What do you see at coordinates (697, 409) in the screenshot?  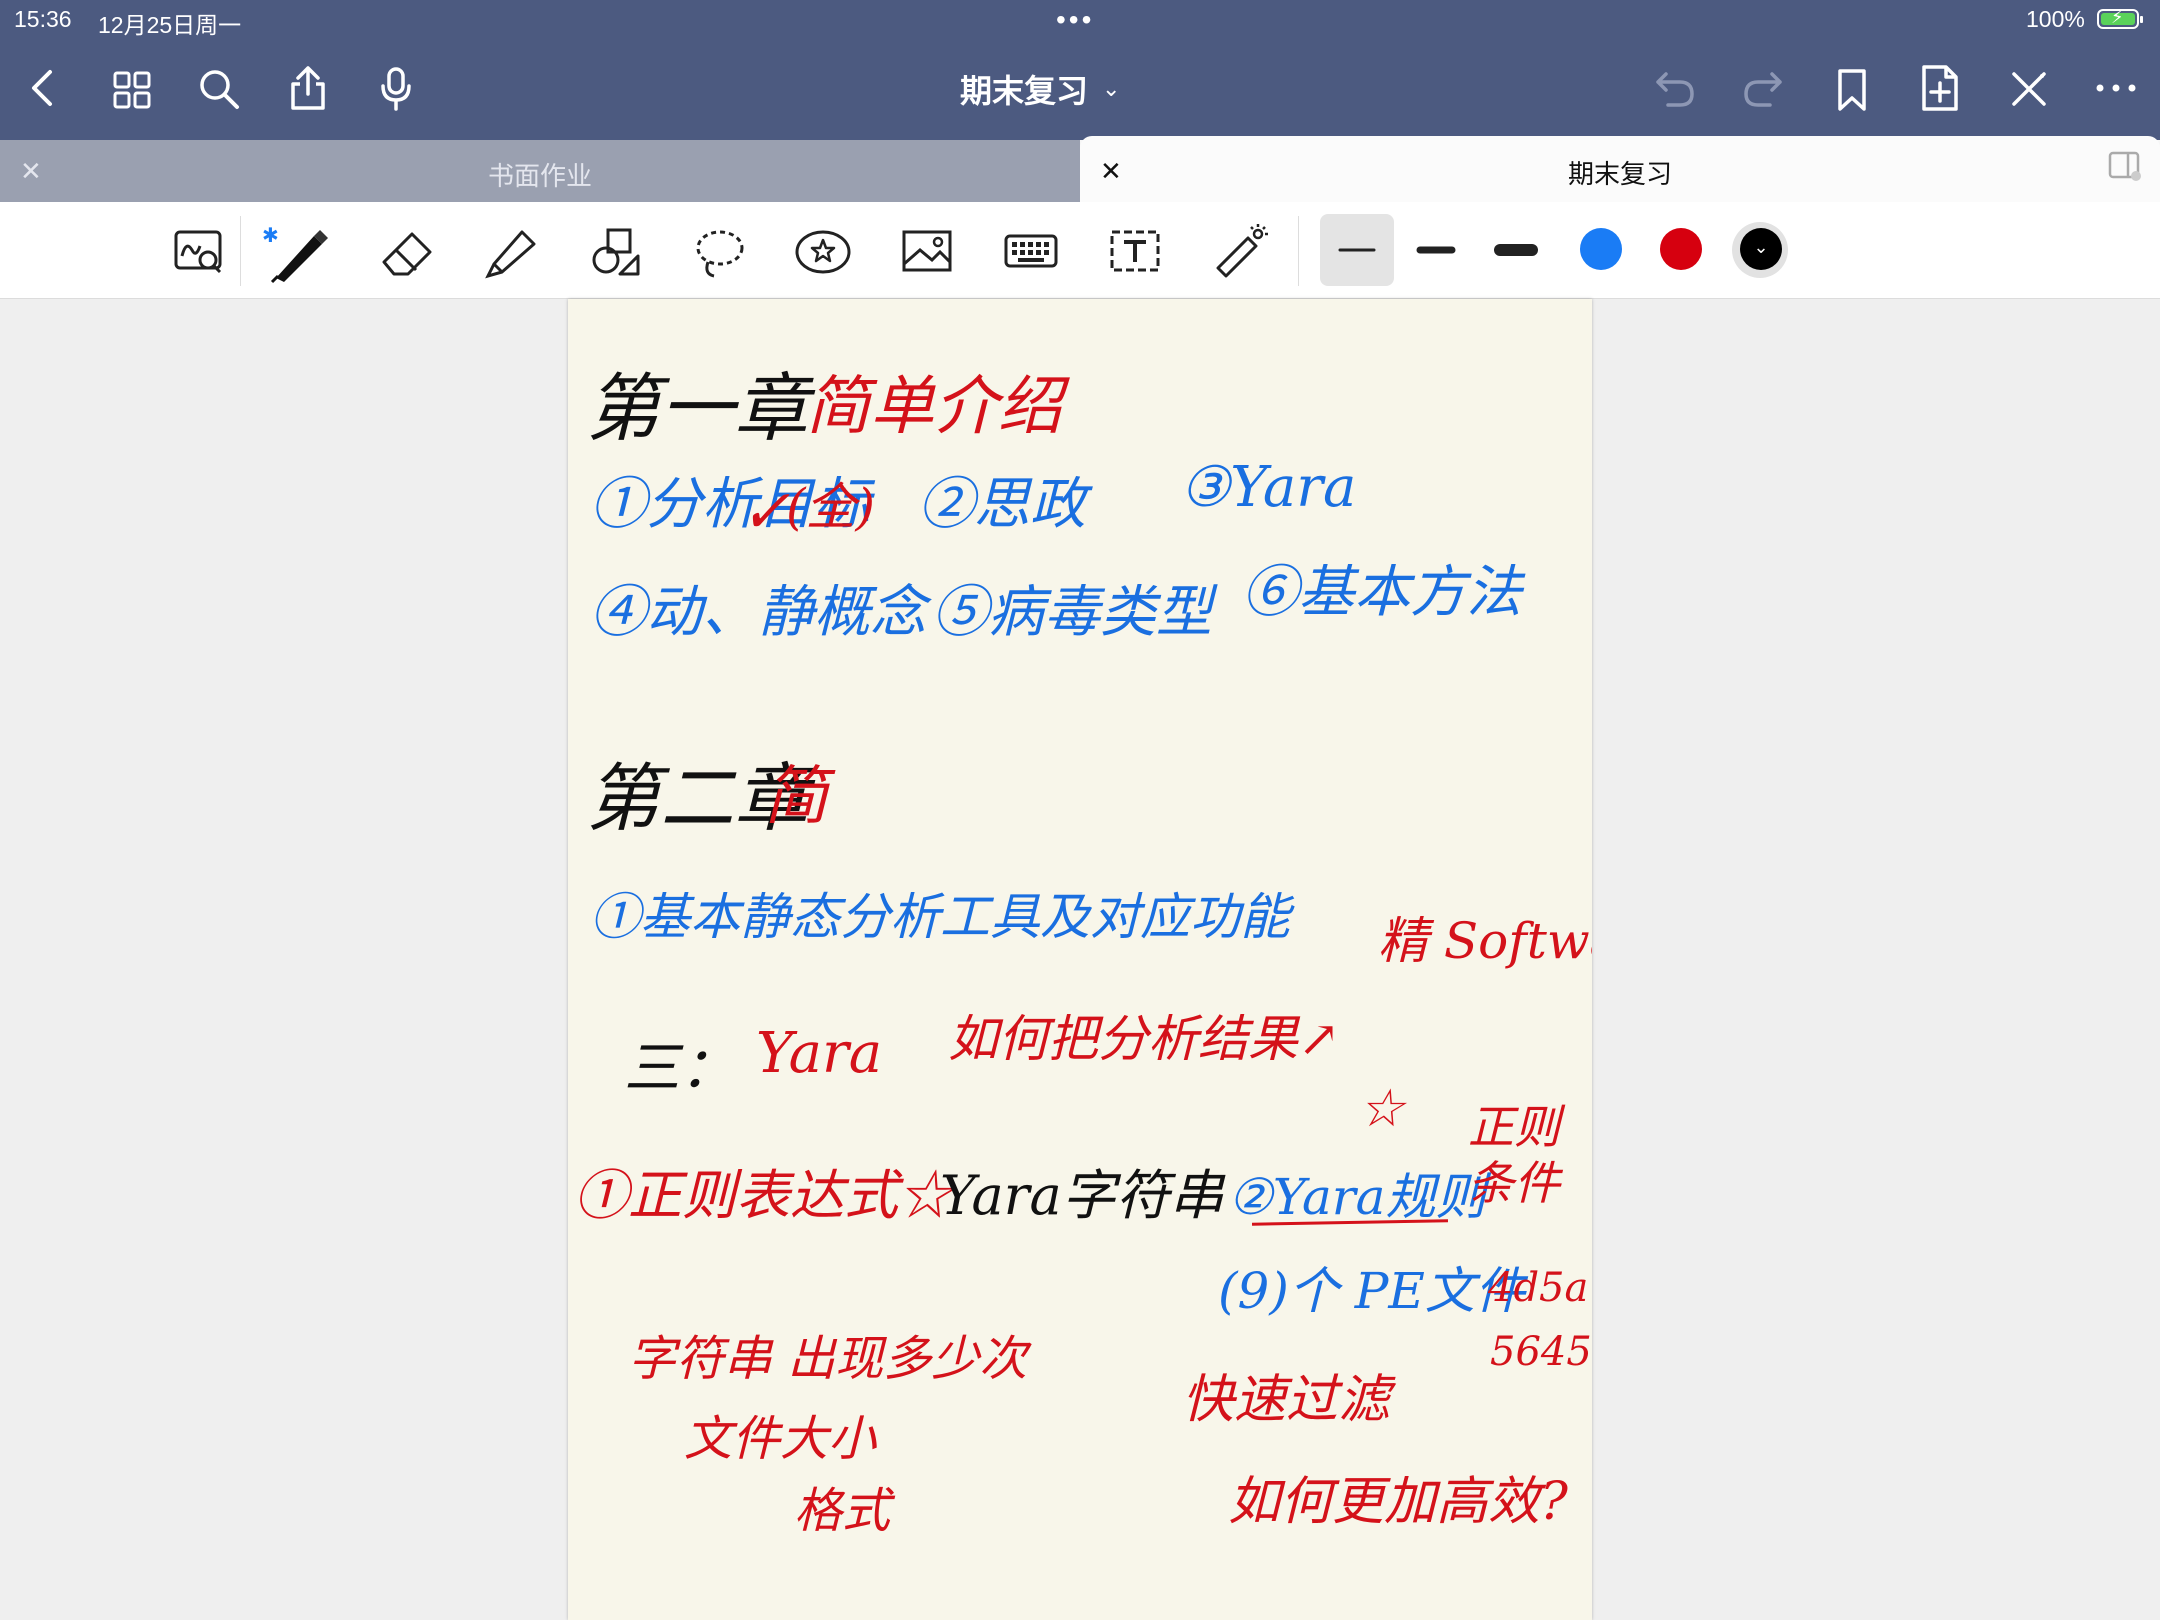 I see `ch1-title: 第一章` at bounding box center [697, 409].